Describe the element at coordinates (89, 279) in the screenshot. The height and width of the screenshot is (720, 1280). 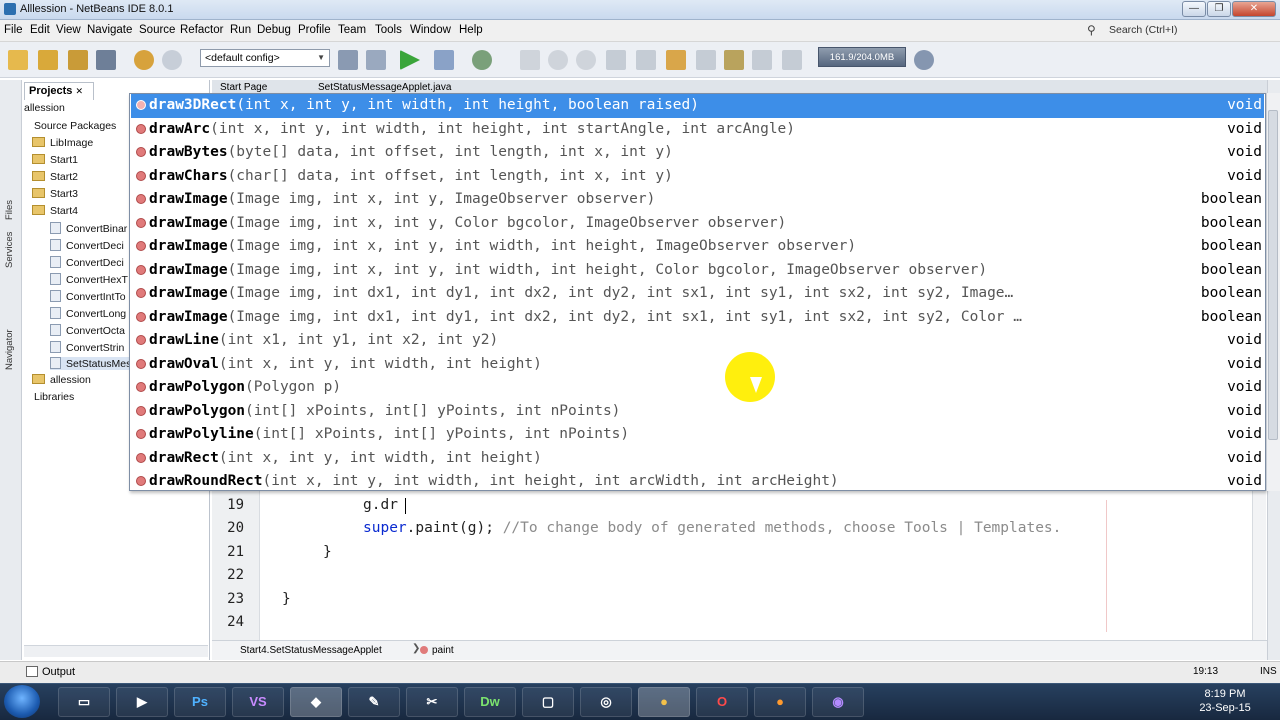
I see `tree-node-file: ConvertHexT` at that location.